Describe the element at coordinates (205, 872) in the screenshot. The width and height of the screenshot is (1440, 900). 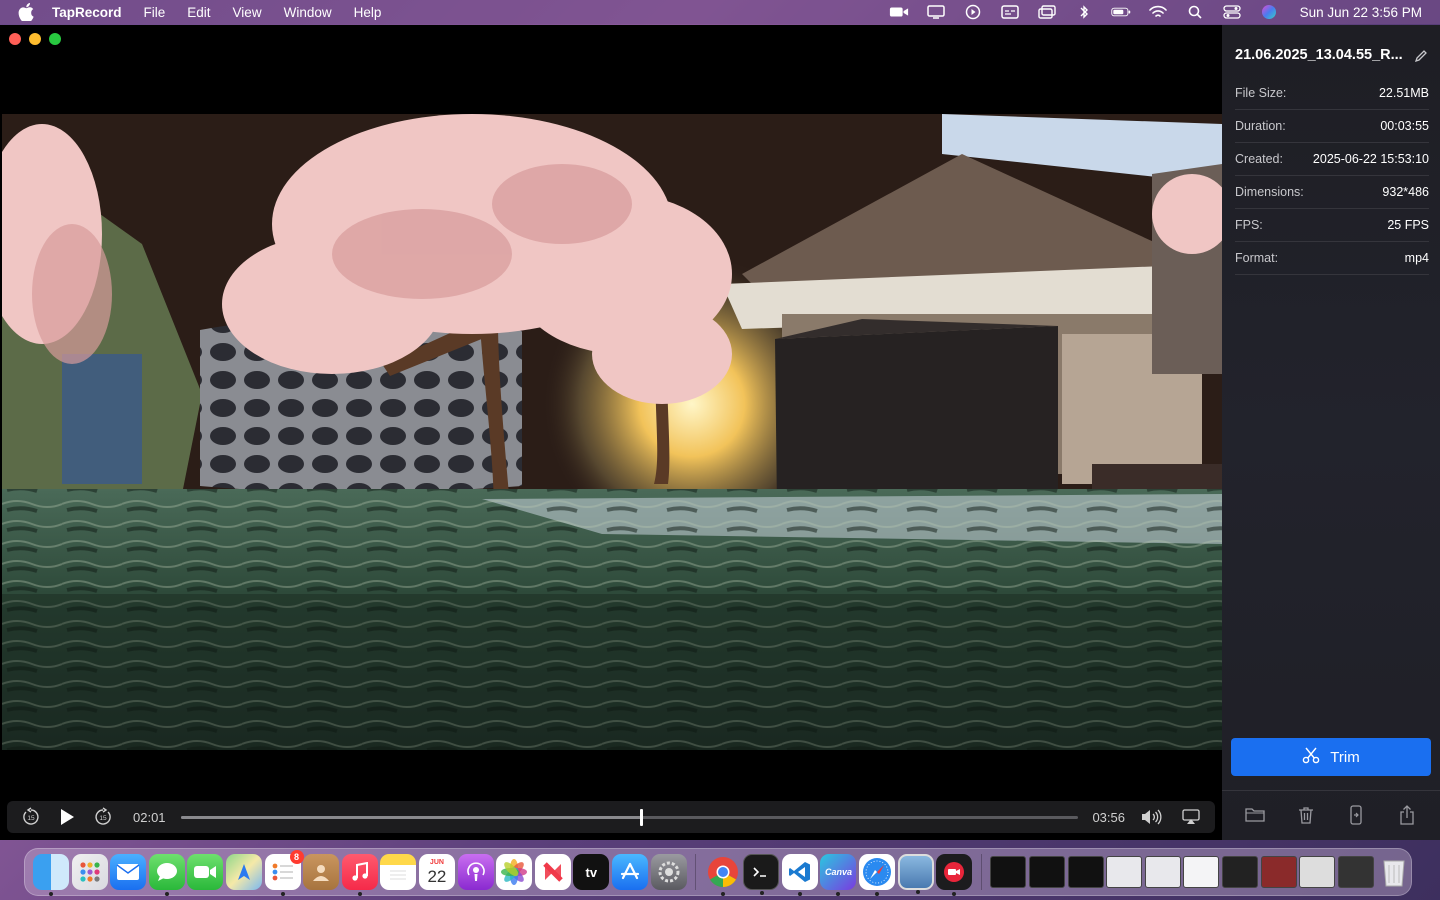
I see `facetime-icon` at that location.